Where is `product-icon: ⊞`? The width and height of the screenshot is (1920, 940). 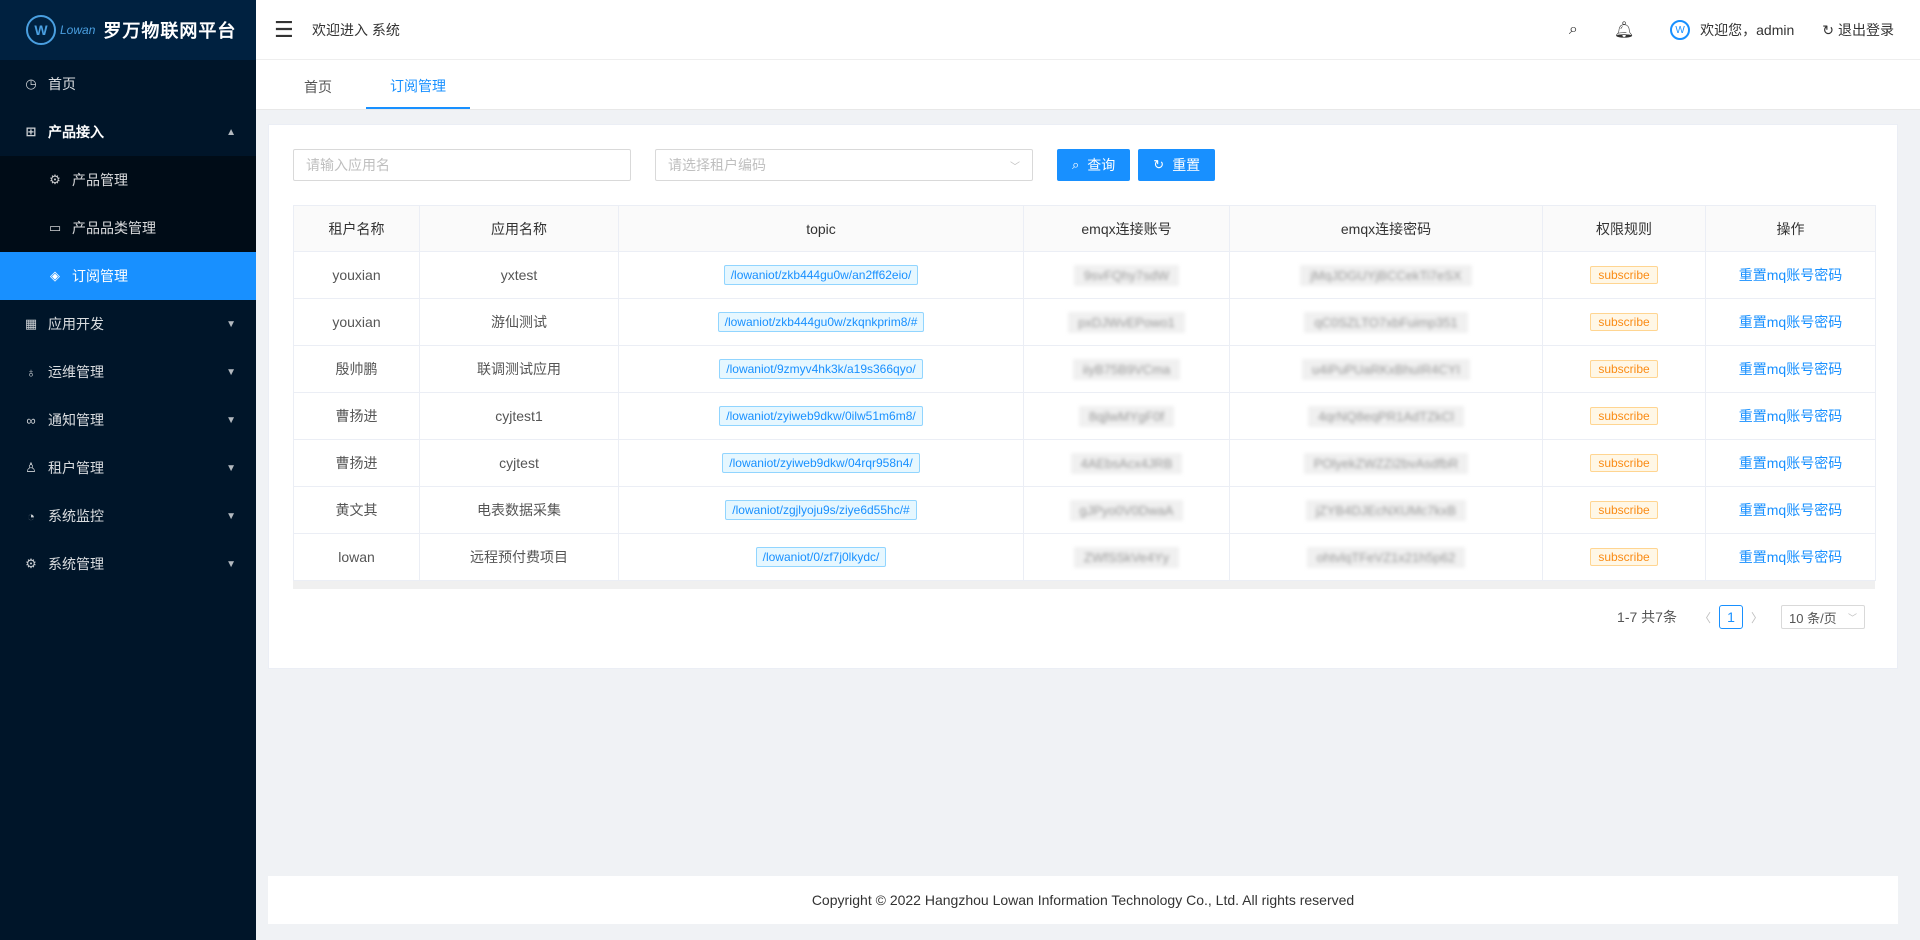 product-icon: ⊞ is located at coordinates (31, 131).